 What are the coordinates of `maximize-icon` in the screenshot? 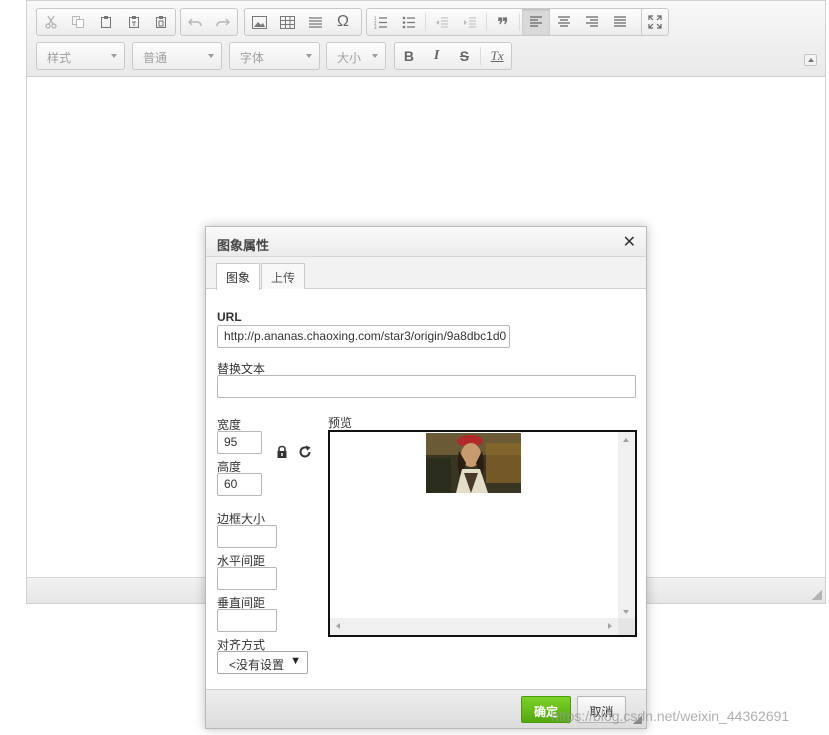 It's located at (655, 22).